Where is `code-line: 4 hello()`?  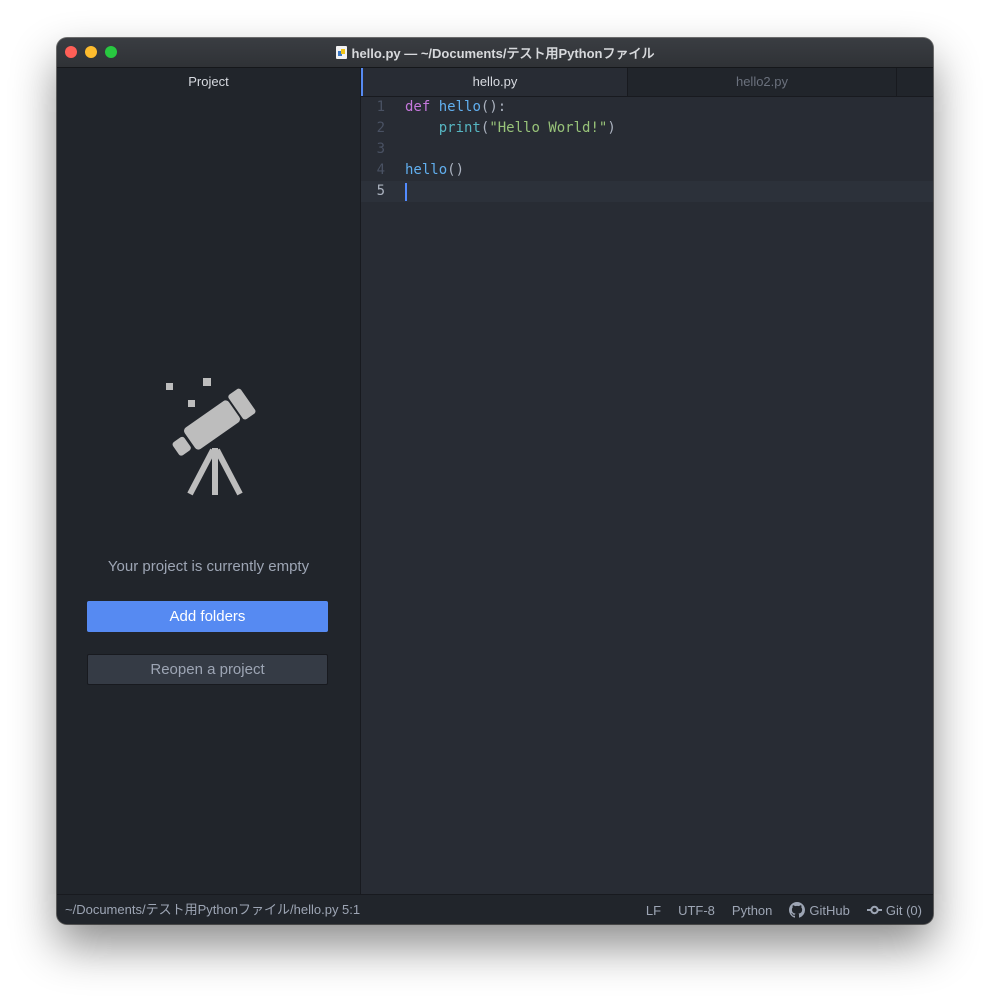 code-line: 4 hello() is located at coordinates (647, 170).